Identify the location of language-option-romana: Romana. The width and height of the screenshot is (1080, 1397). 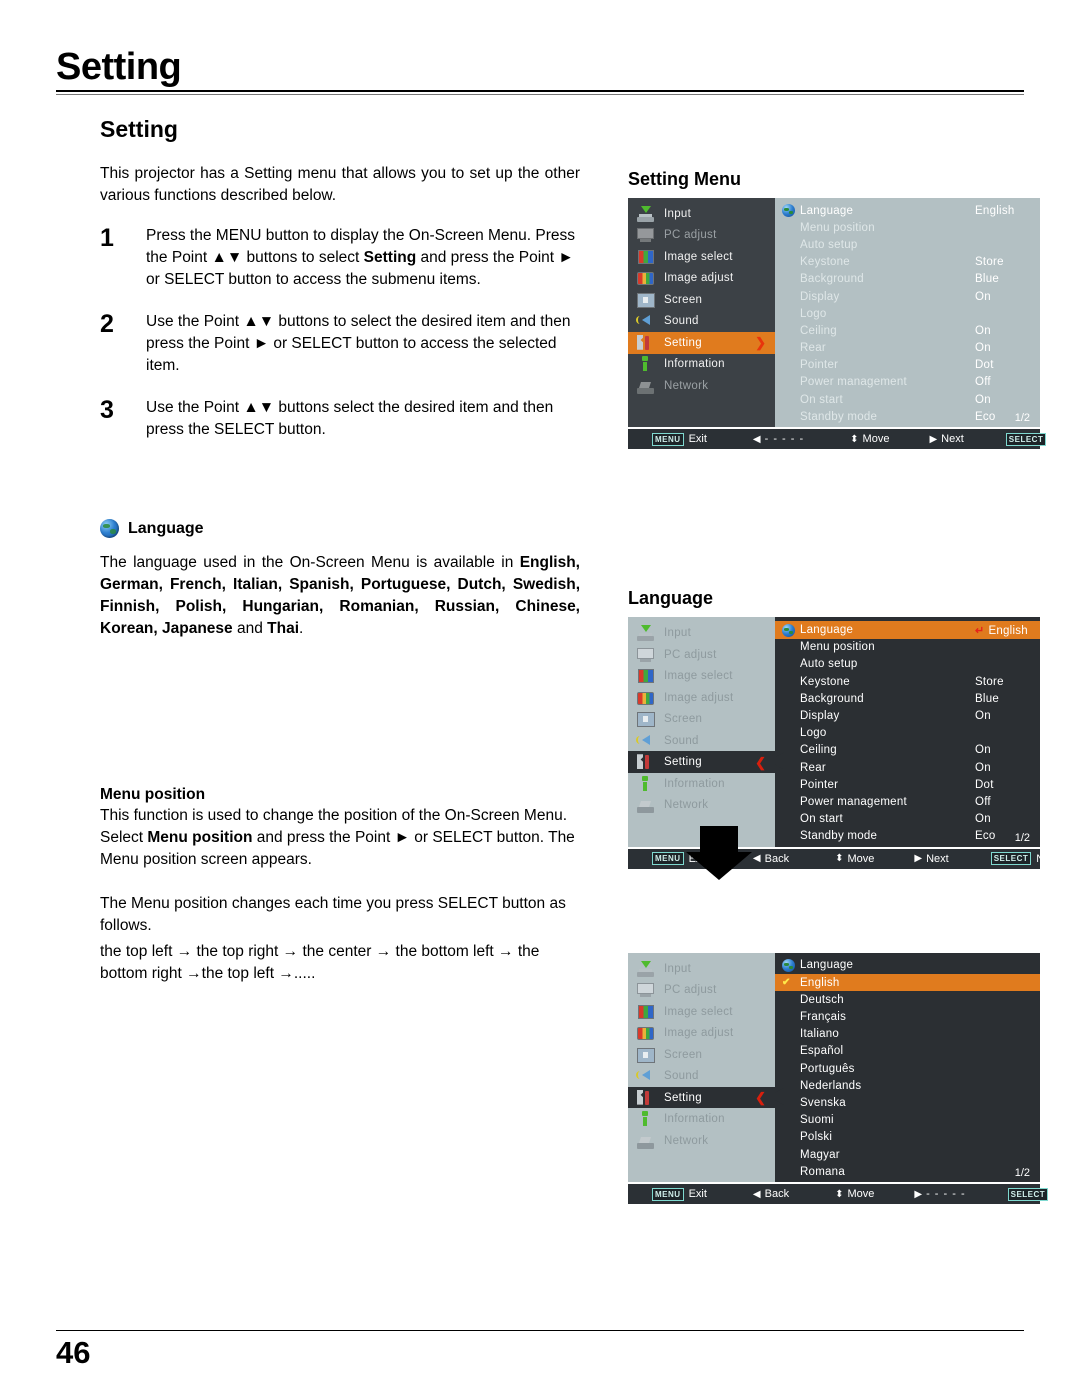
(907, 1171).